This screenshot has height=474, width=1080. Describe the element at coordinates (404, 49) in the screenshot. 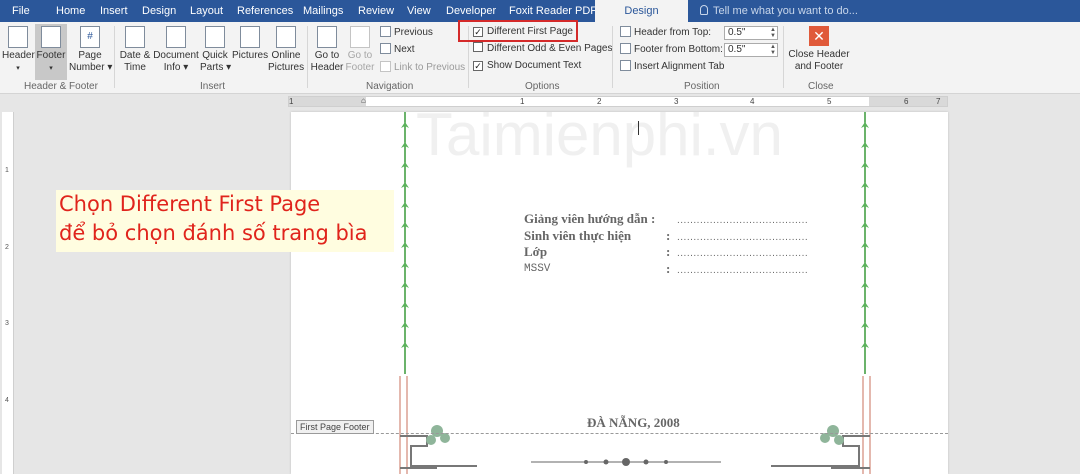

I see `next-label: Next` at that location.